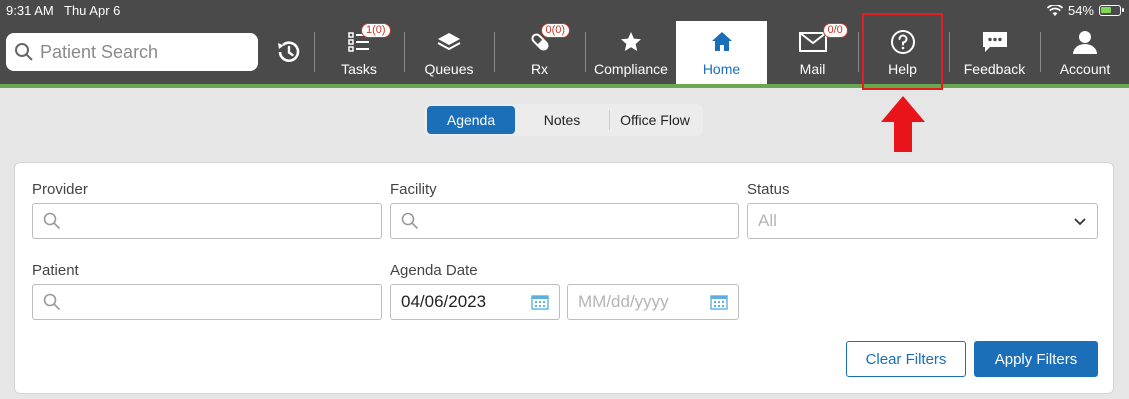 The image size is (1129, 399). Describe the element at coordinates (1111, 10) in the screenshot. I see `battery-icon` at that location.